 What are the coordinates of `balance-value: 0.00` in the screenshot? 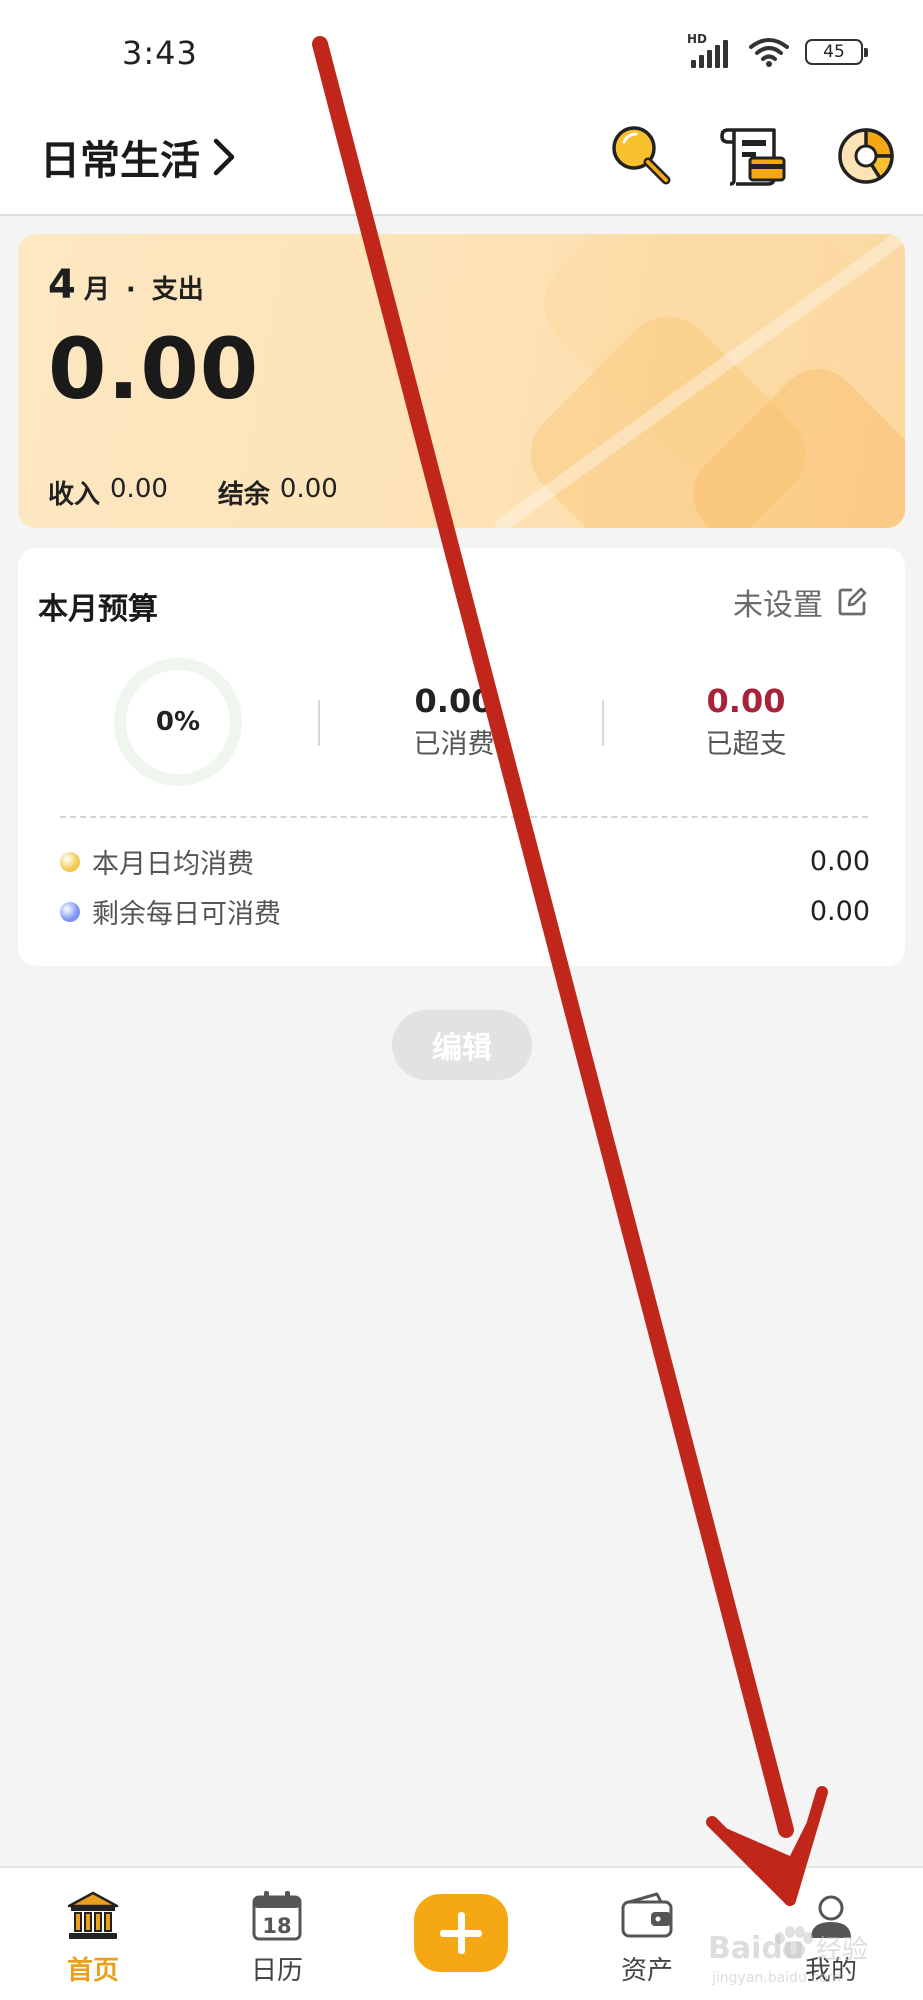 It's located at (308, 489).